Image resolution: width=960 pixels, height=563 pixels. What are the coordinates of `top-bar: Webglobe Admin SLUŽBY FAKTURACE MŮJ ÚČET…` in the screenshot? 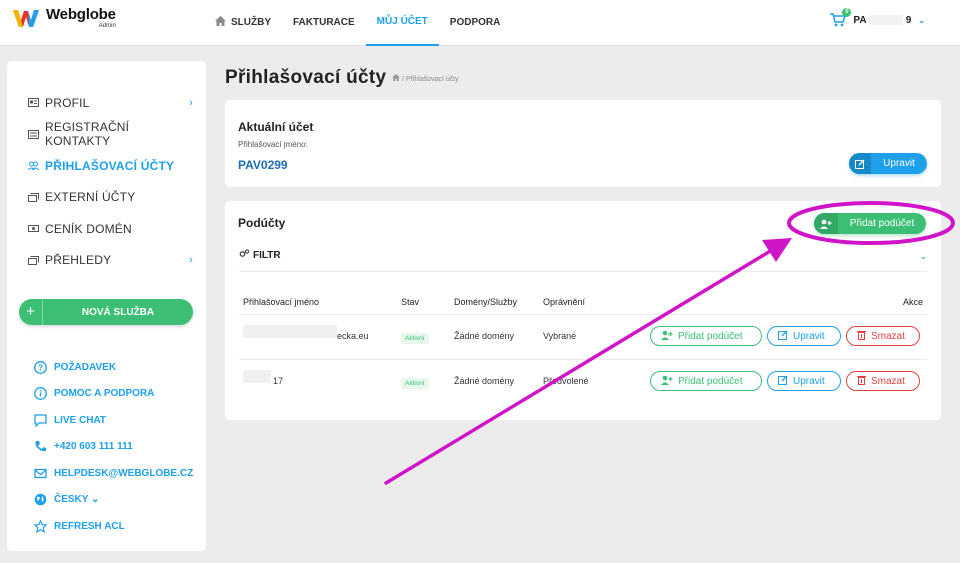 It's located at (480, 23).